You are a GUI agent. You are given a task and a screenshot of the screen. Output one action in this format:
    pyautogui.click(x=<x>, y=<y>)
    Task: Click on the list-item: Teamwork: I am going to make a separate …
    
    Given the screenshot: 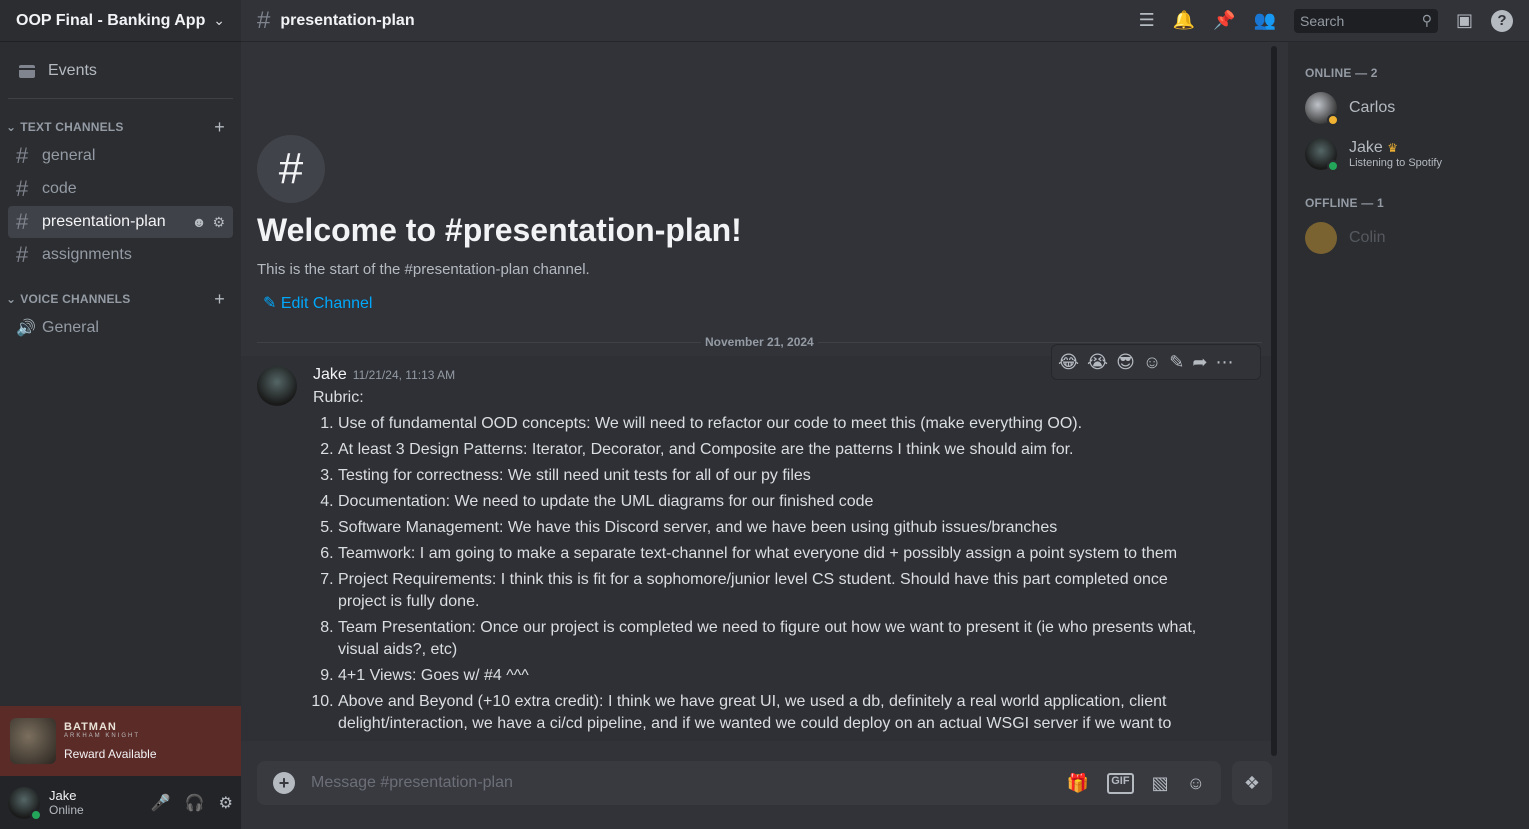 What is the action you would take?
    pyautogui.click(x=775, y=554)
    